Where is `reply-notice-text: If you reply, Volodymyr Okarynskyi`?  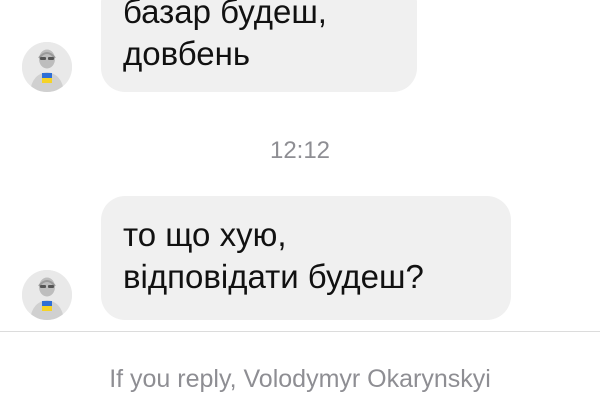
reply-notice-text: If you reply, Volodymyr Okarynskyi is located at coordinates (300, 379).